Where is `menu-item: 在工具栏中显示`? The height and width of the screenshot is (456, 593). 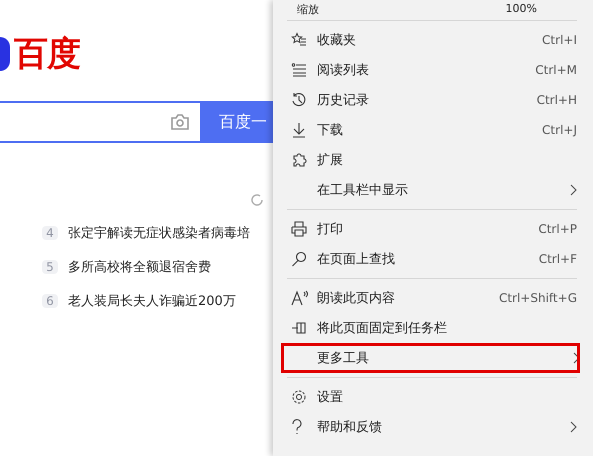 menu-item: 在工具栏中显示 is located at coordinates (425, 190).